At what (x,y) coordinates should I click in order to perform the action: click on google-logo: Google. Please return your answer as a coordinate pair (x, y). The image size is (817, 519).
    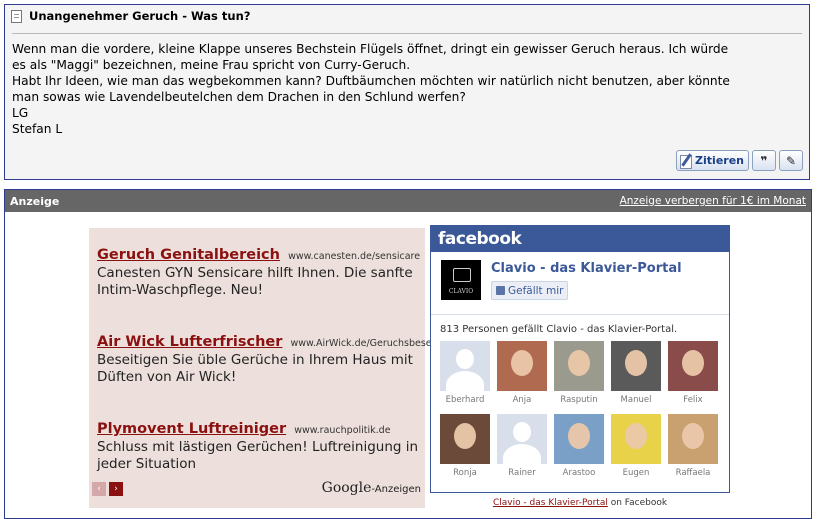
    Looking at the image, I should click on (346, 488).